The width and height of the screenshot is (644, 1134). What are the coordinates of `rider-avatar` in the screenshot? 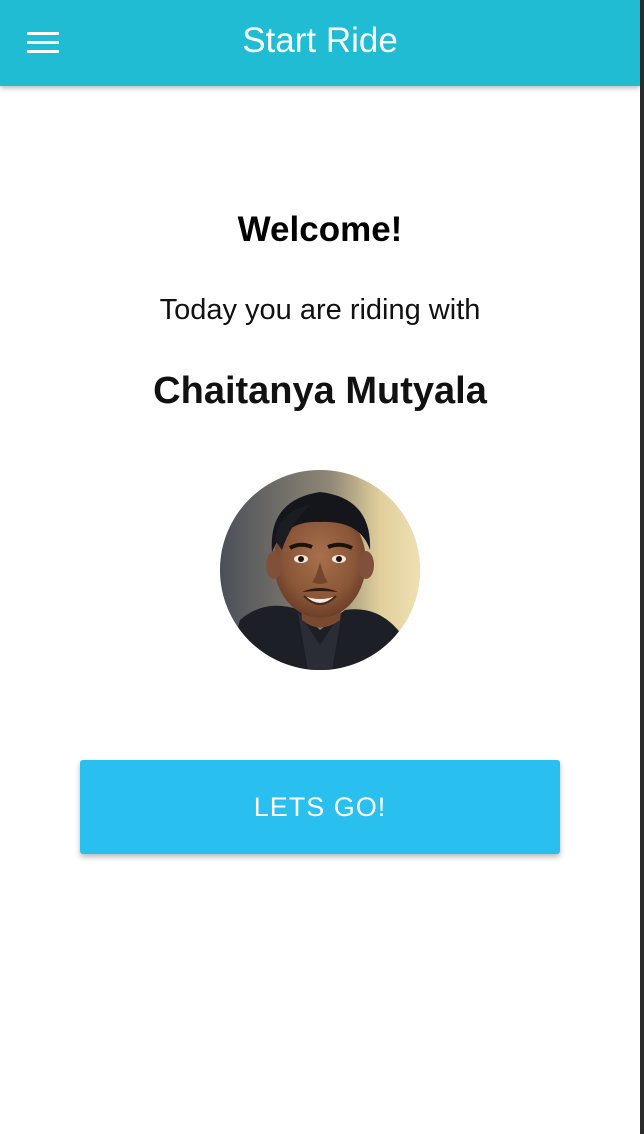 It's located at (320, 570).